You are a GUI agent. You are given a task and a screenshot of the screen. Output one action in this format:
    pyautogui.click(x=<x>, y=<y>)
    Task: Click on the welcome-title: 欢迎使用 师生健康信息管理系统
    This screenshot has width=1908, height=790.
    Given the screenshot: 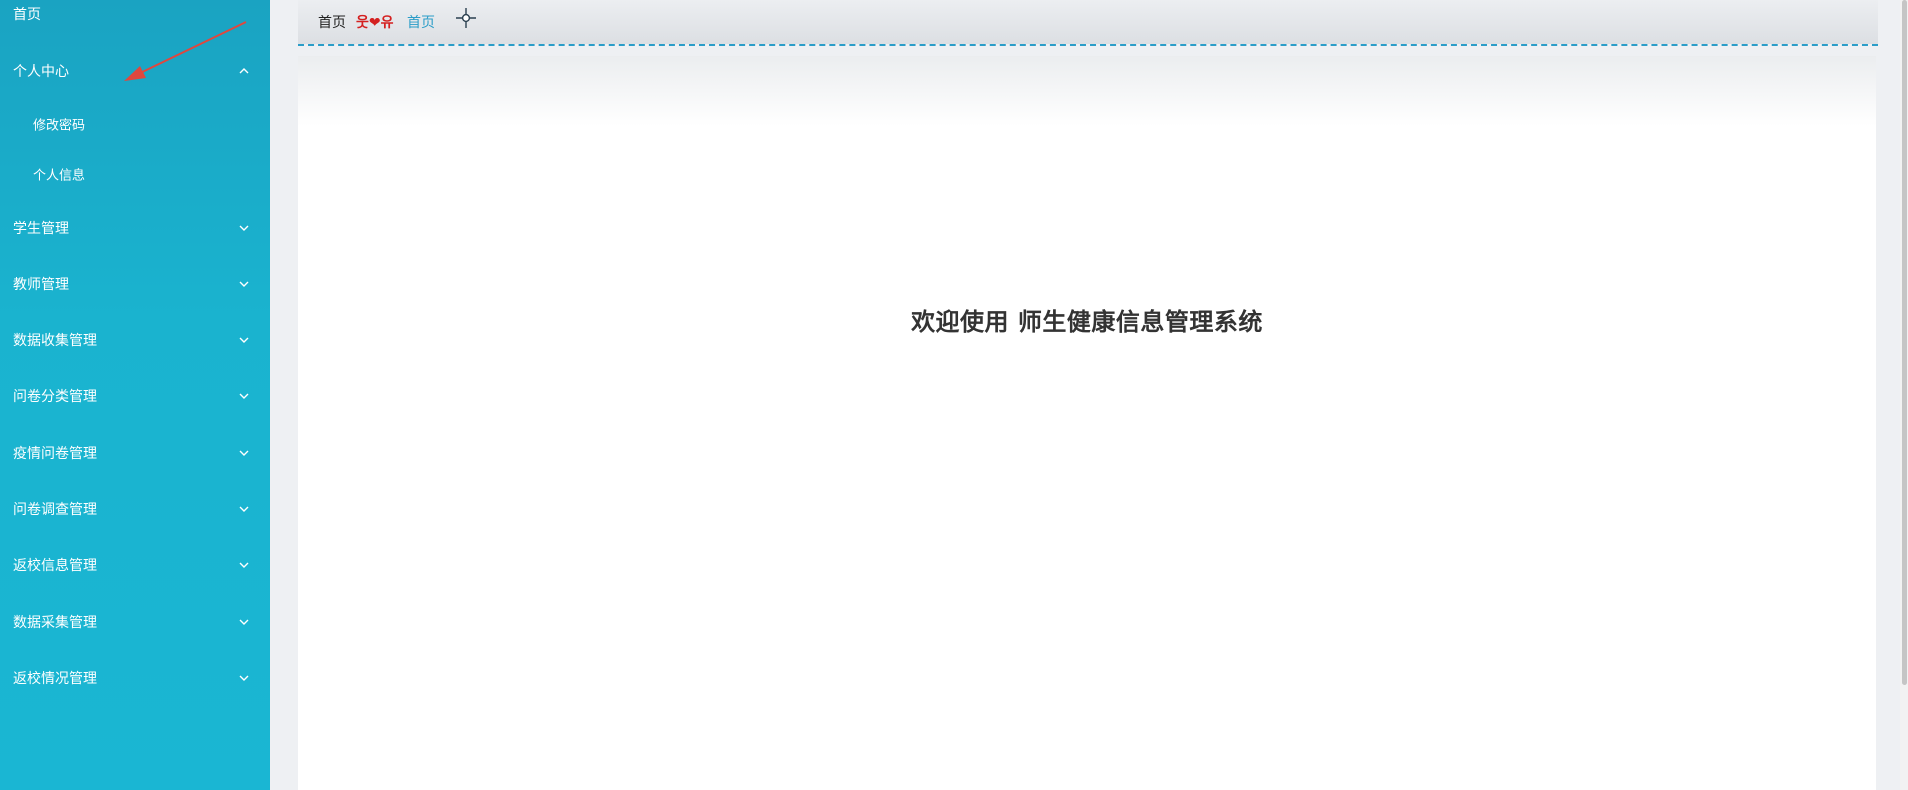 What is the action you would take?
    pyautogui.click(x=1087, y=322)
    